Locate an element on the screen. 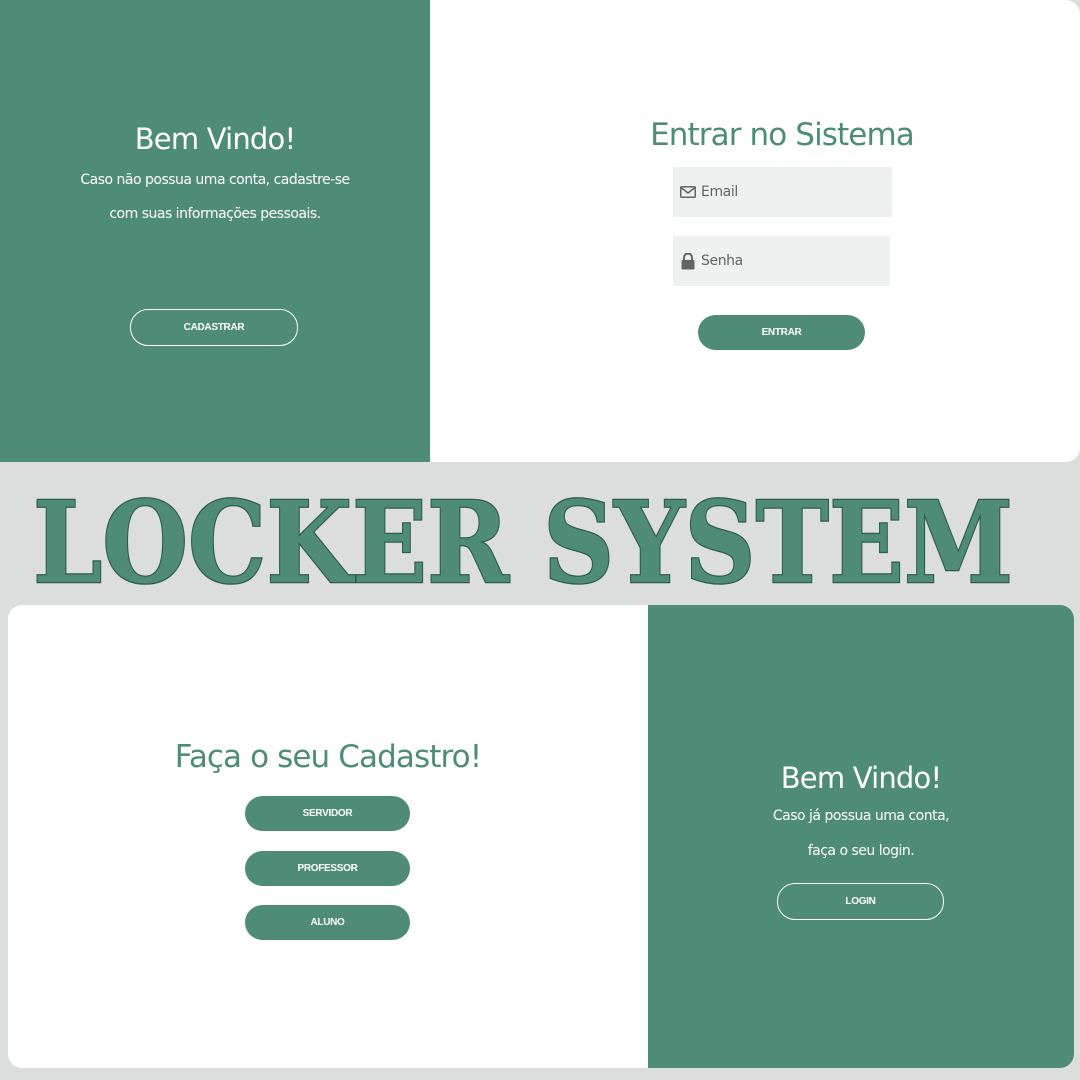 This screenshot has width=1080, height=1080. login-form-title: Entrar no Sistema is located at coordinates (782, 135).